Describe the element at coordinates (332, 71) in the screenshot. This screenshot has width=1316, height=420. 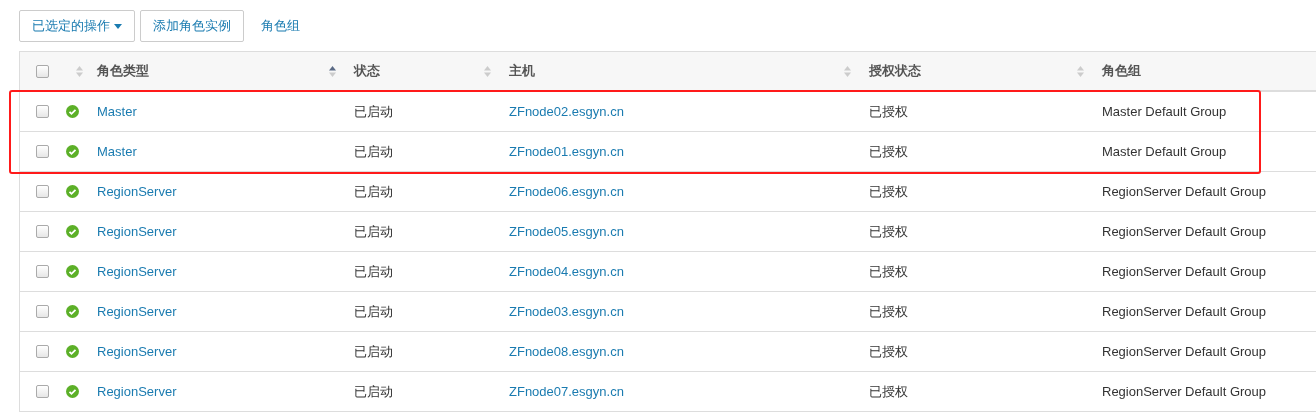
I see `sort-icon` at that location.